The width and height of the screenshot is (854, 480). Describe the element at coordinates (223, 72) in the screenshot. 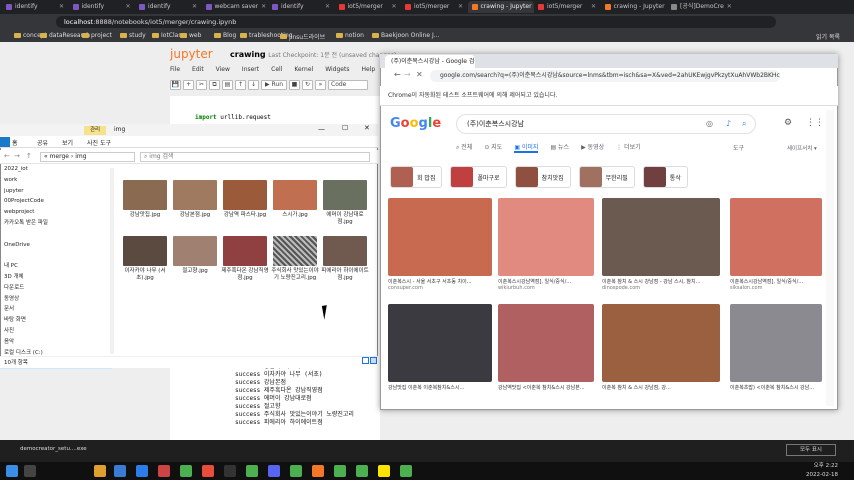

I see `menu-item: View` at that location.